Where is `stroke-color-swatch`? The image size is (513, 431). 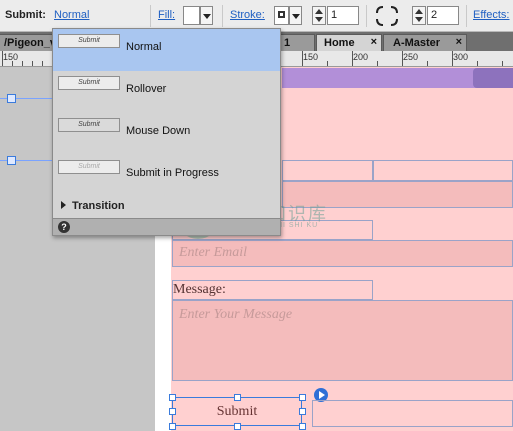 stroke-color-swatch is located at coordinates (281, 15).